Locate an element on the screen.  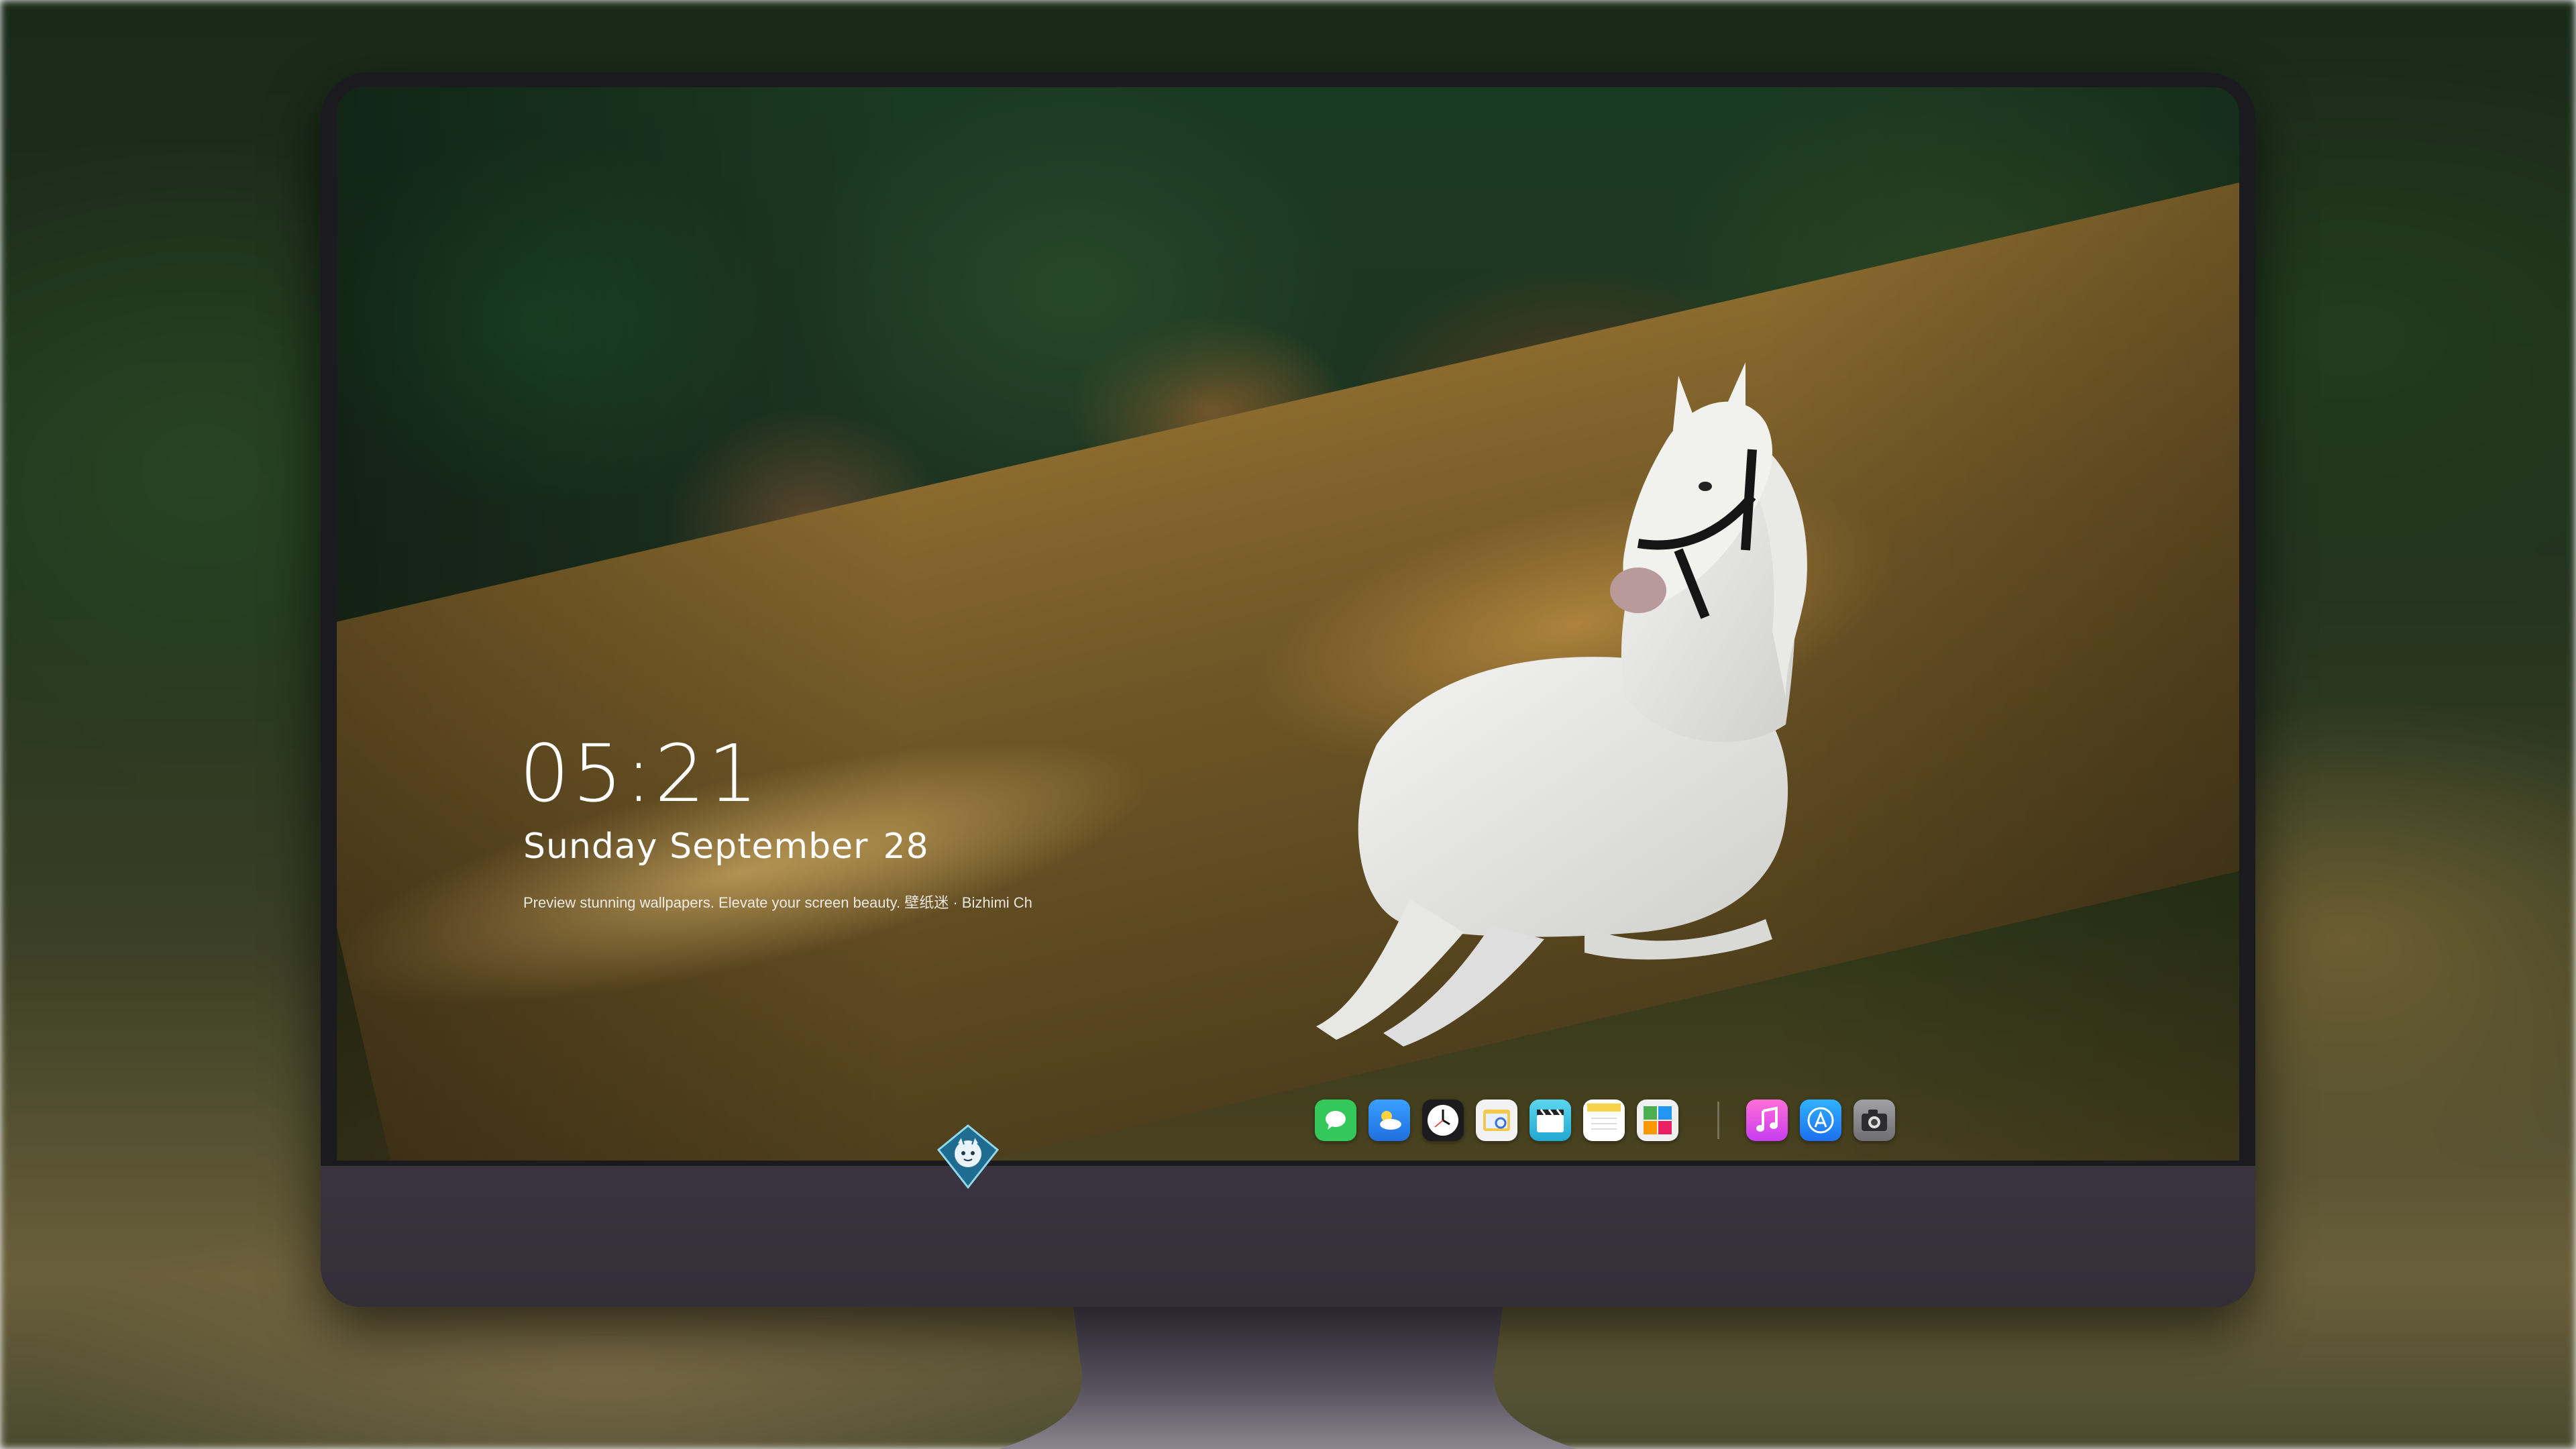
app-store-icon is located at coordinates (1820, 1120).